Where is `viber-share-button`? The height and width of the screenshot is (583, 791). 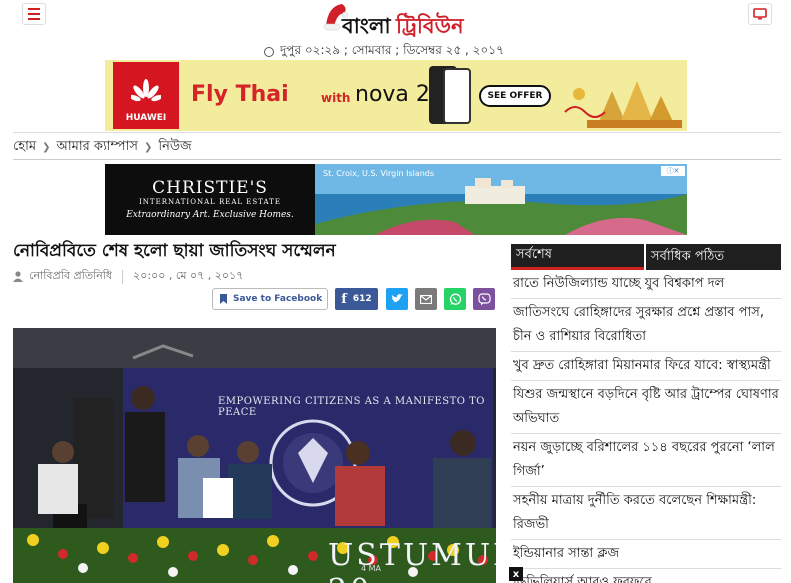
viber-share-button is located at coordinates (484, 299).